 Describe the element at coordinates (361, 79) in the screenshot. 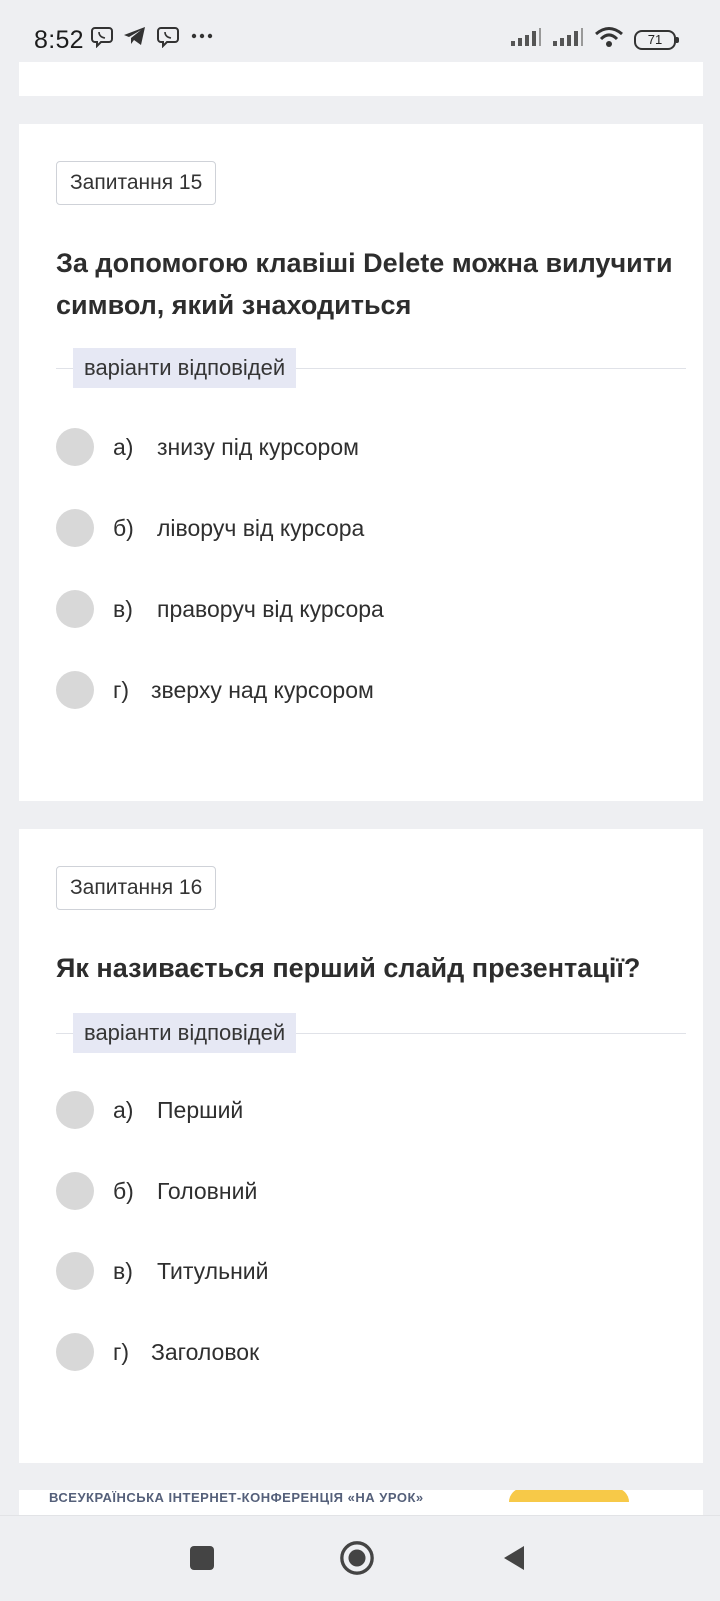

I see `previous-question-card` at that location.